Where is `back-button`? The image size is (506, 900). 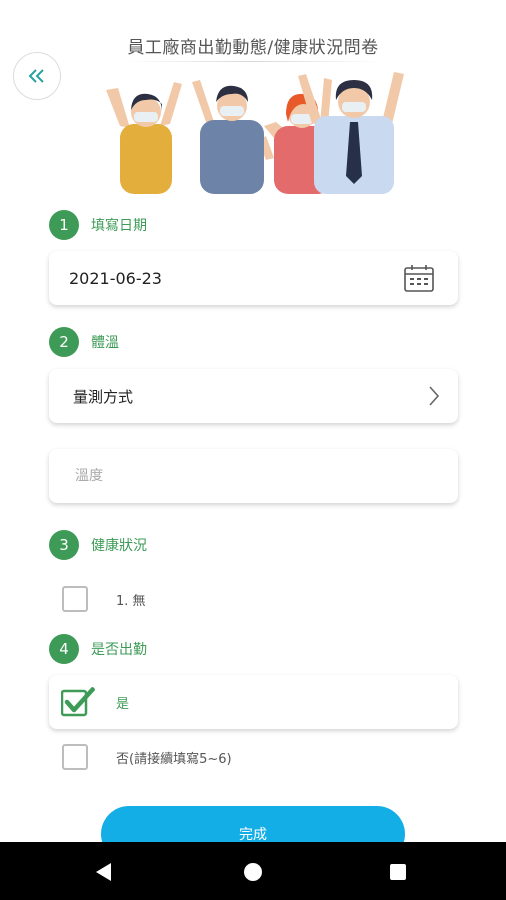 back-button is located at coordinates (37, 76).